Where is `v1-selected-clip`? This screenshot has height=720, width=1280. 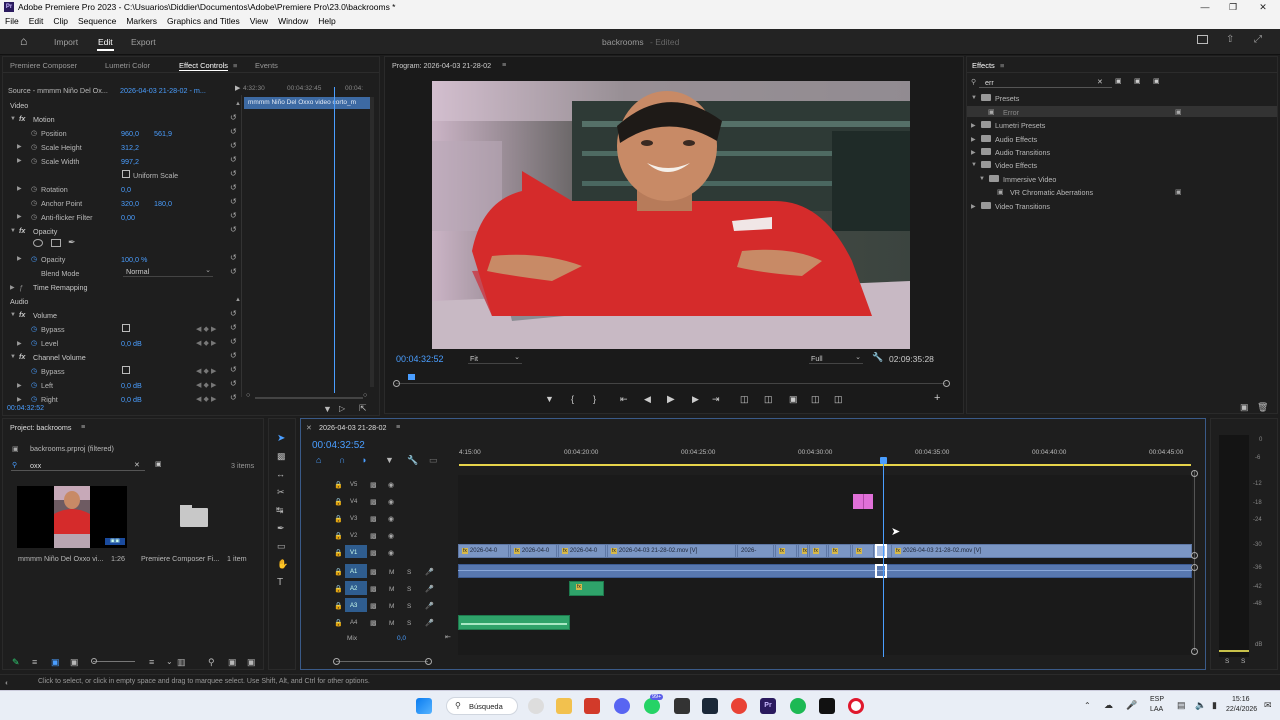
v1-selected-clip is located at coordinates (881, 551).